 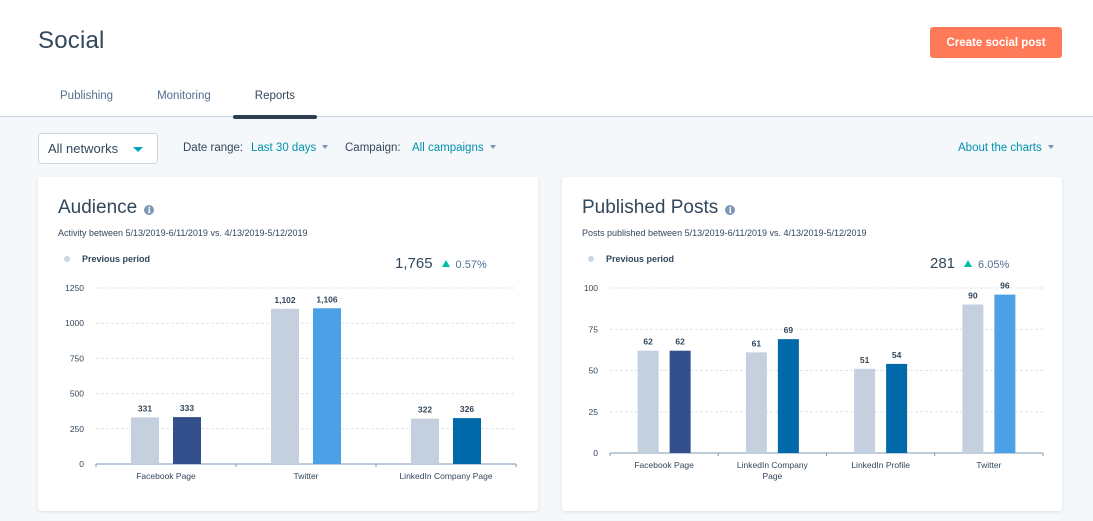 I want to click on tab-monitoring: Monitoring, so click(x=184, y=98).